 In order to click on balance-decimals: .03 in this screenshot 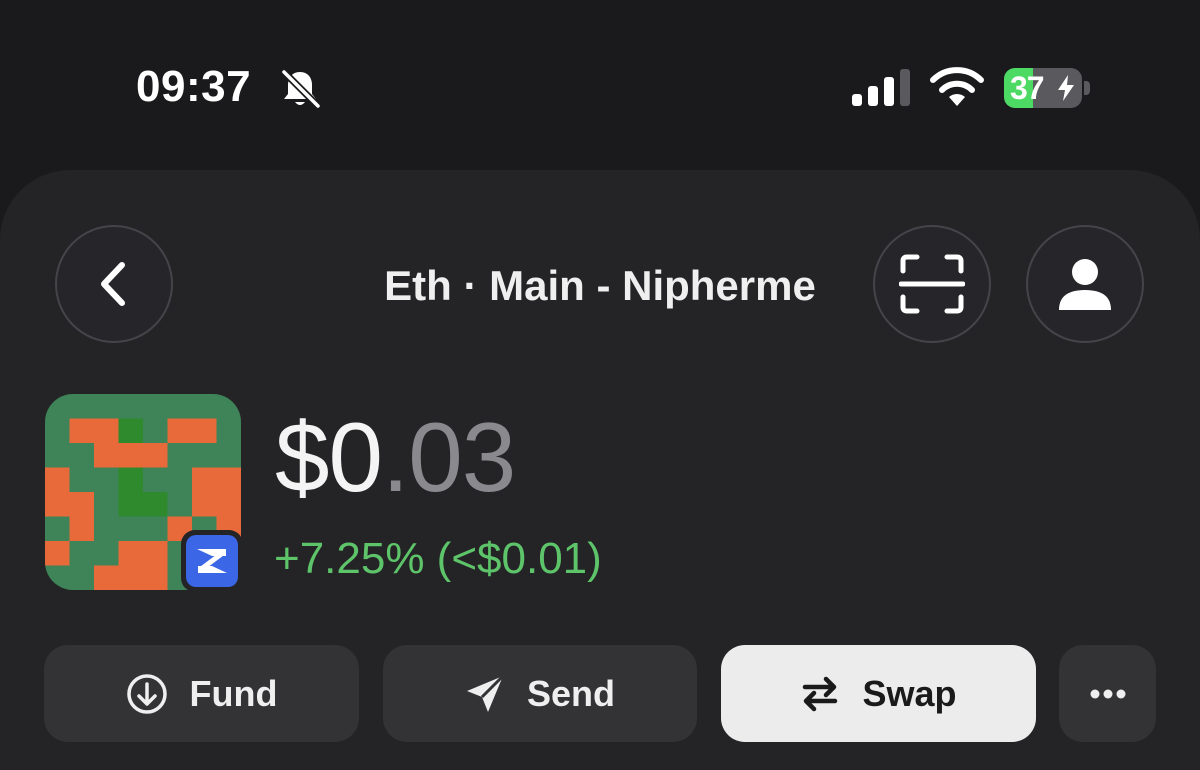, I will do `click(449, 457)`.